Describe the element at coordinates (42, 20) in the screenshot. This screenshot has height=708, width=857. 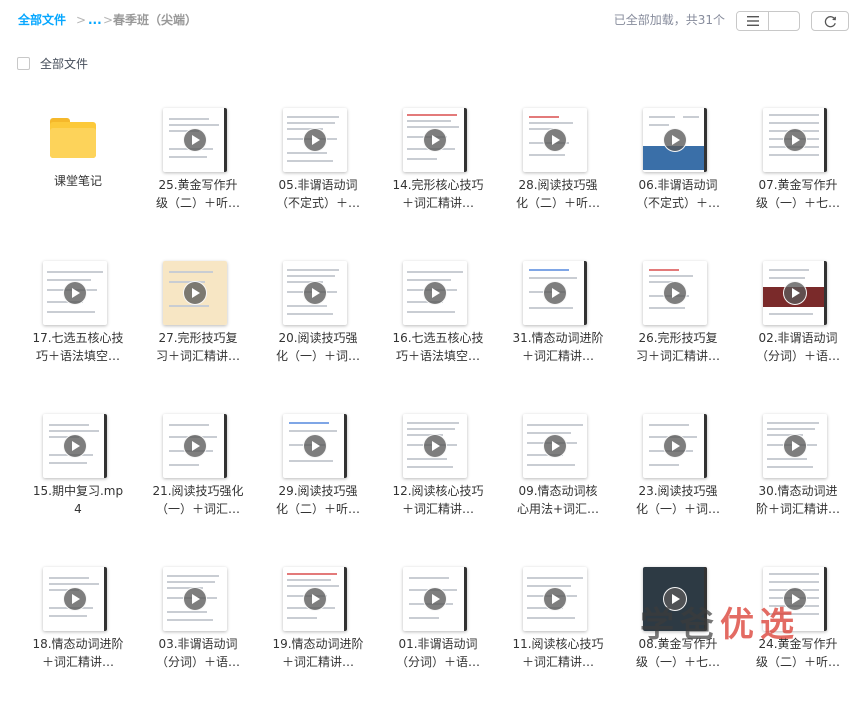
I see `breadcrumb-root: 全部文件` at that location.